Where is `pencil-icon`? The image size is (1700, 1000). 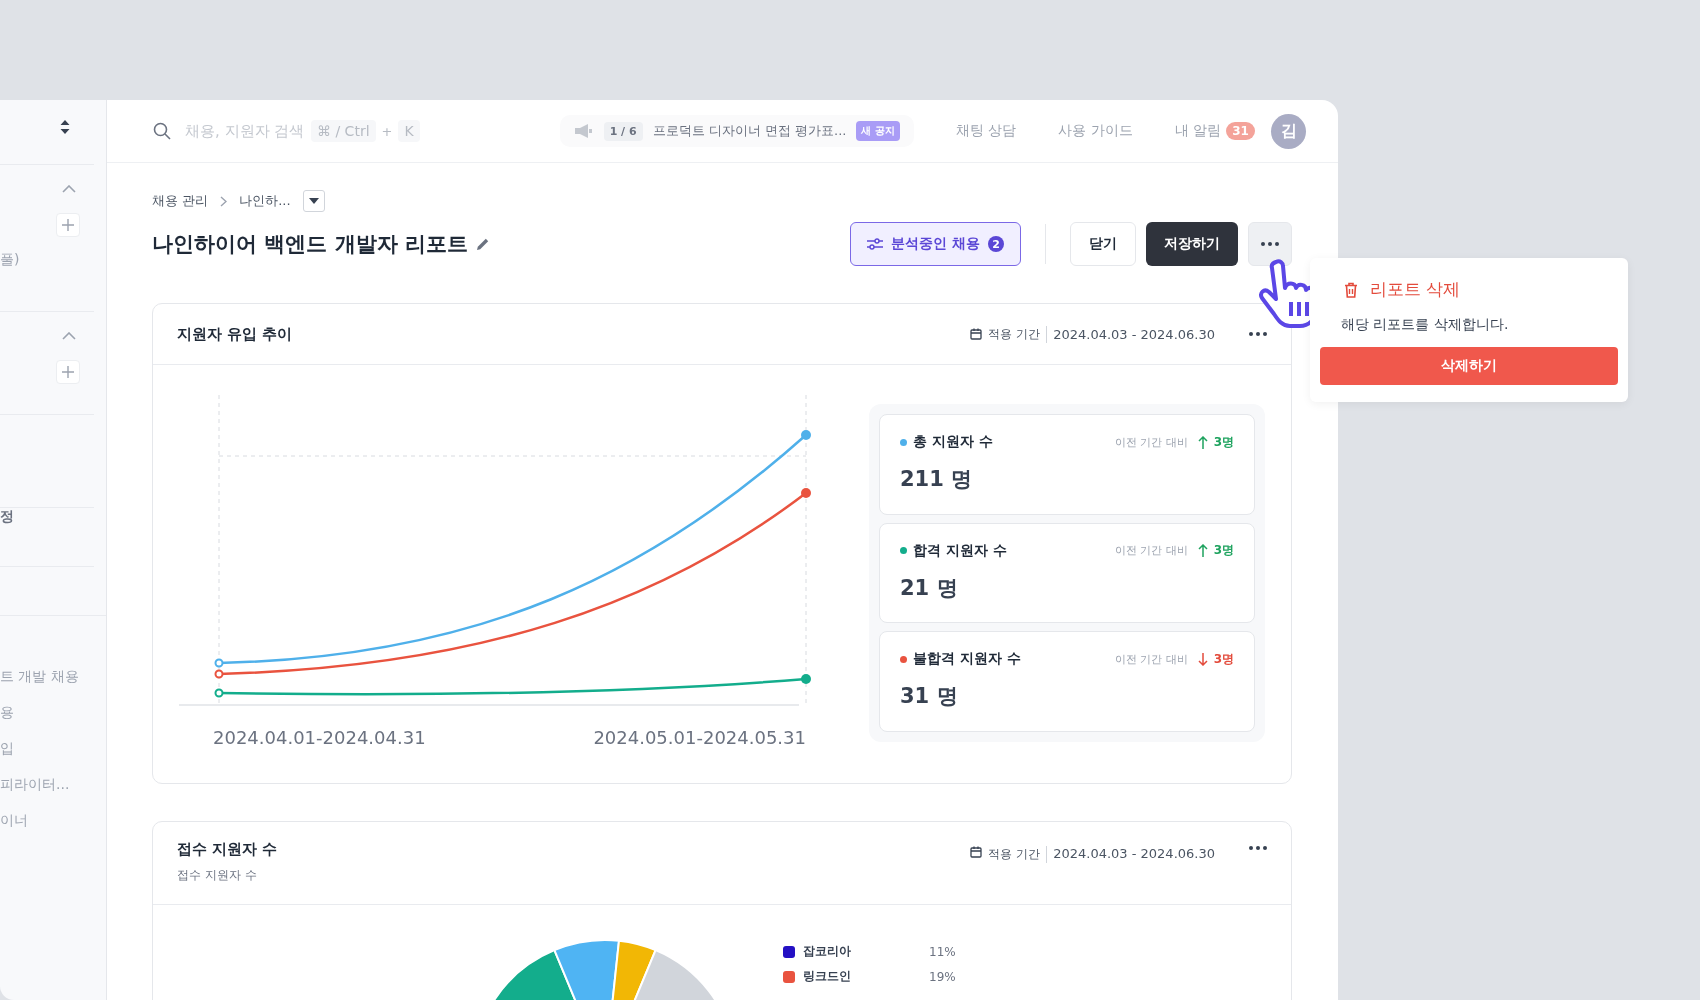 pencil-icon is located at coordinates (482, 244).